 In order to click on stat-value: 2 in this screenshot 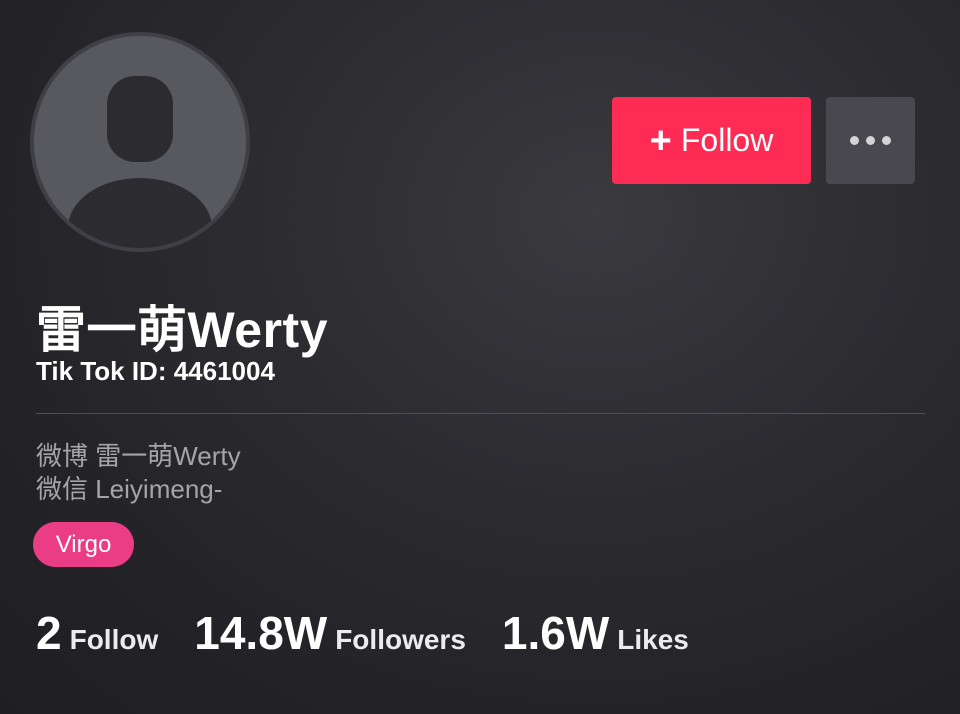, I will do `click(49, 633)`.